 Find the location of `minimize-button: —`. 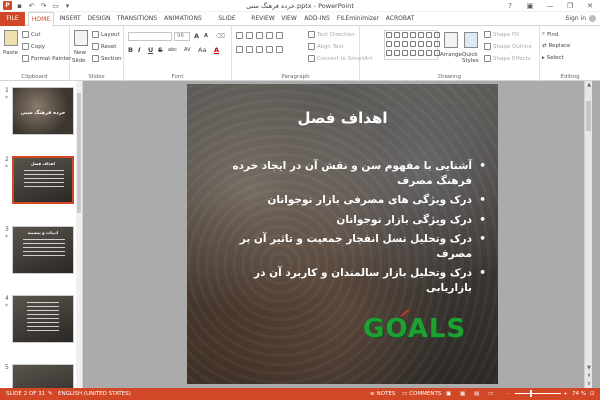

minimize-button: — is located at coordinates (550, 5).